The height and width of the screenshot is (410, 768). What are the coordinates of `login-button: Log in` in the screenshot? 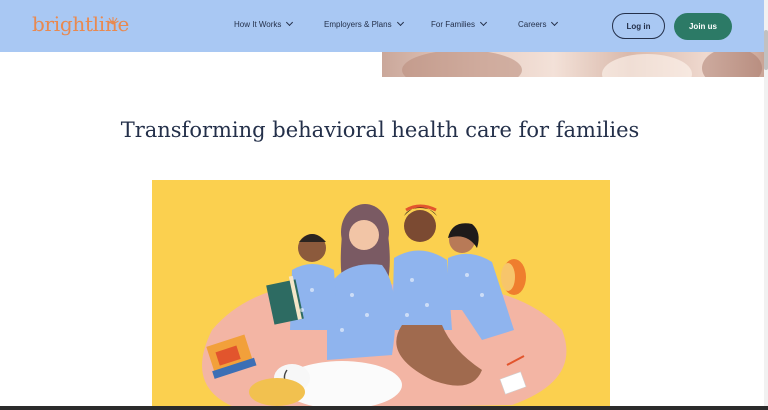 It's located at (638, 26).